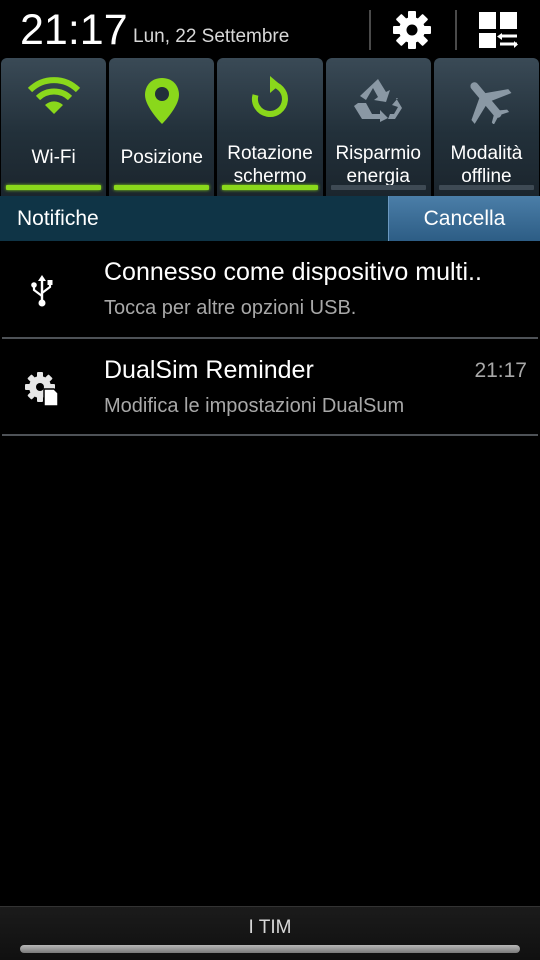 The height and width of the screenshot is (960, 540). What do you see at coordinates (486, 153) in the screenshot?
I see `toggle-label-line1: Modalità` at bounding box center [486, 153].